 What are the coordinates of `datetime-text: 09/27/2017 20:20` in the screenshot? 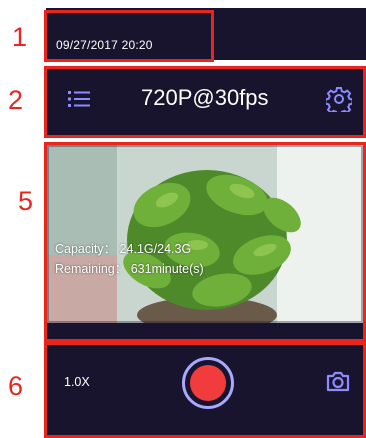 It's located at (104, 45).